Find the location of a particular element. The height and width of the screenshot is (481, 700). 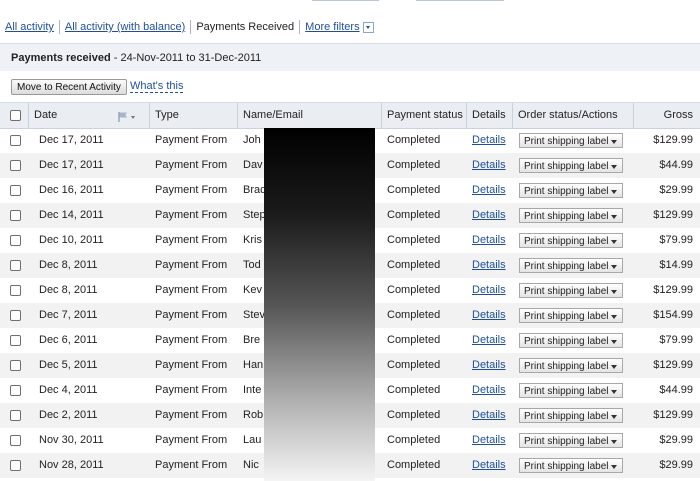

row-name: Step is located at coordinates (254, 215).